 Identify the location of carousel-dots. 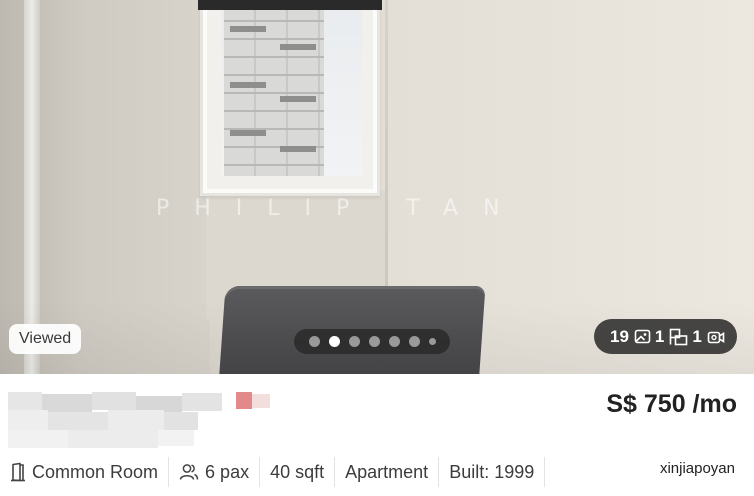
(372, 341).